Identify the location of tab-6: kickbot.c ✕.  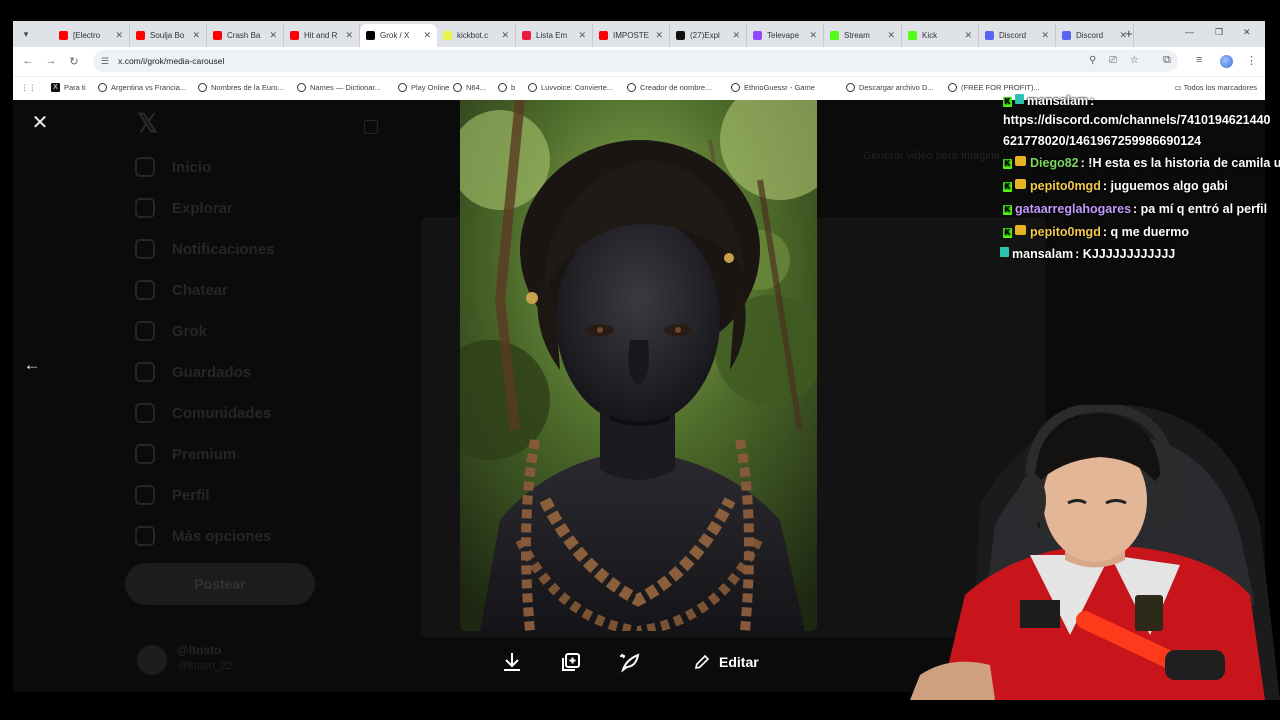
(476, 35).